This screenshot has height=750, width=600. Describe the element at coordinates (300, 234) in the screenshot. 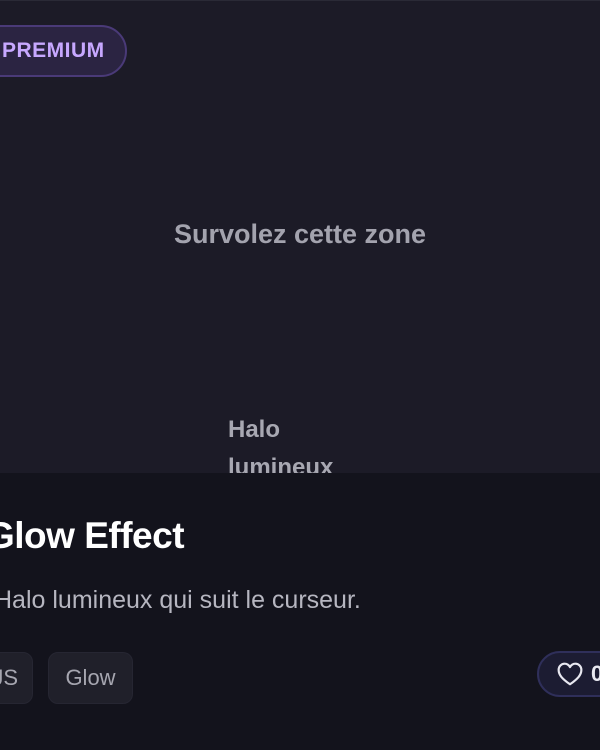

I see `hover-hint-text: Survolez cette zone` at that location.